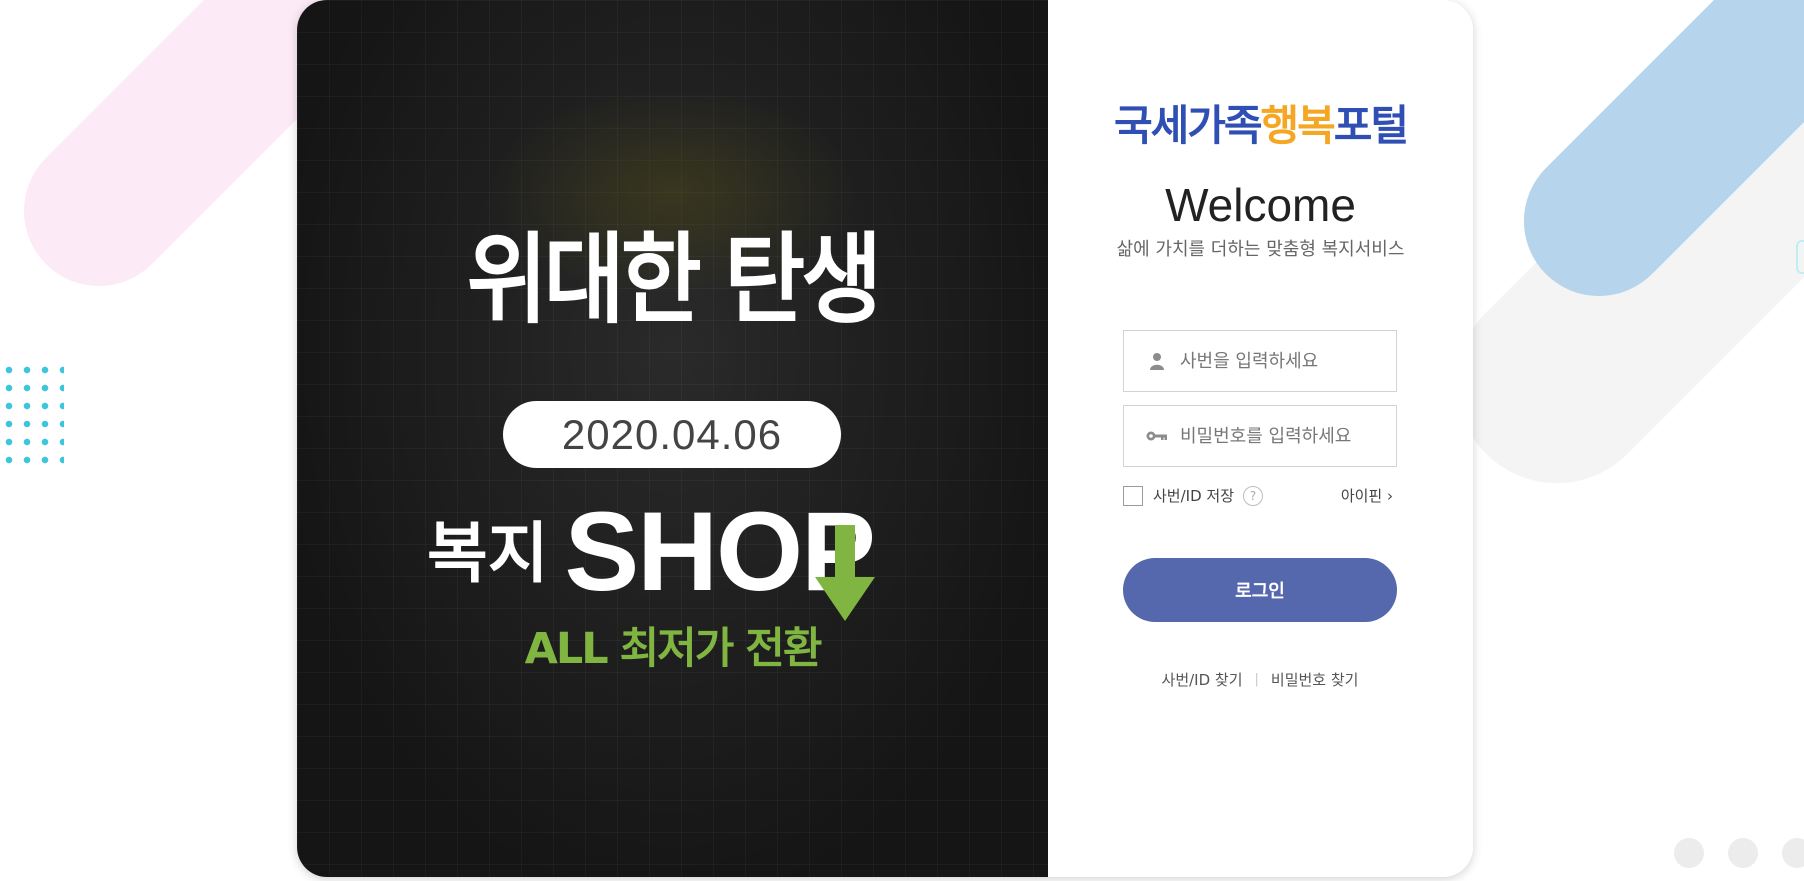 The height and width of the screenshot is (881, 1804). What do you see at coordinates (651, 552) in the screenshot?
I see `promo-shop-heading: 복지 SHOP` at bounding box center [651, 552].